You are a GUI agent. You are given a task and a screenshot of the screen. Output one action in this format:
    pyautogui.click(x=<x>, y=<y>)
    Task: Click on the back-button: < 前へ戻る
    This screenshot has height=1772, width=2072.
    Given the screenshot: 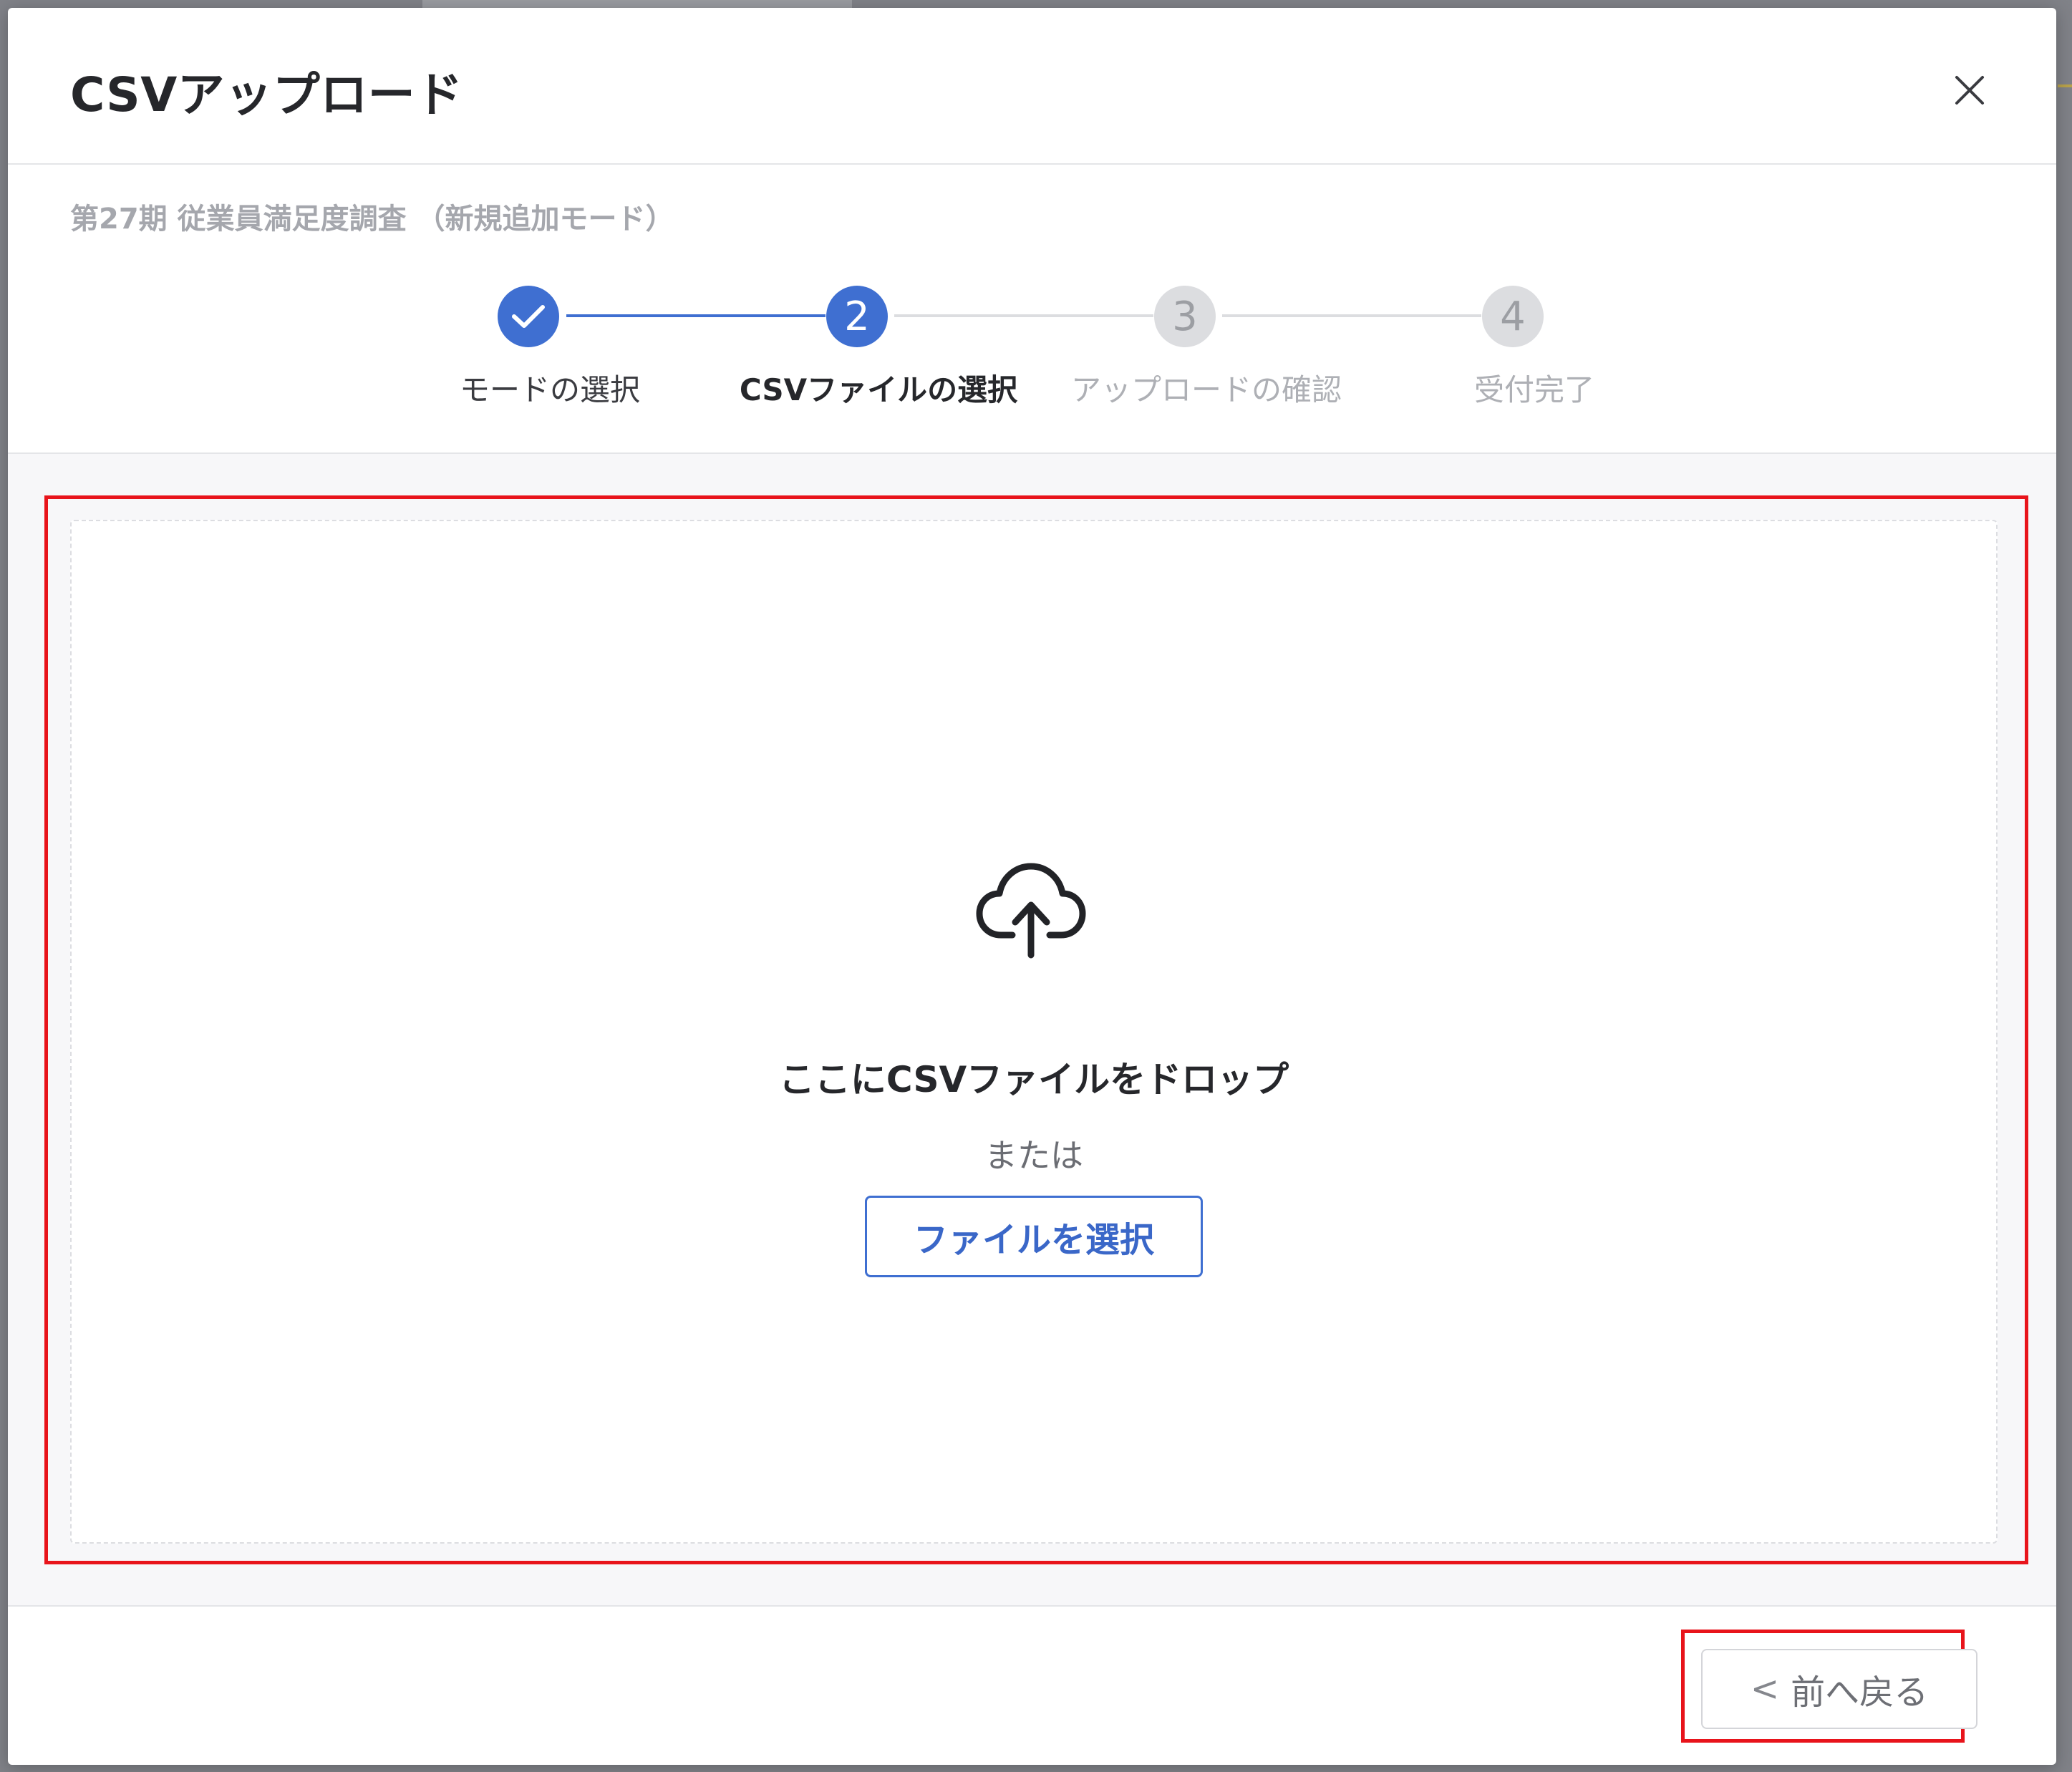 What is the action you would take?
    pyautogui.click(x=1839, y=1689)
    